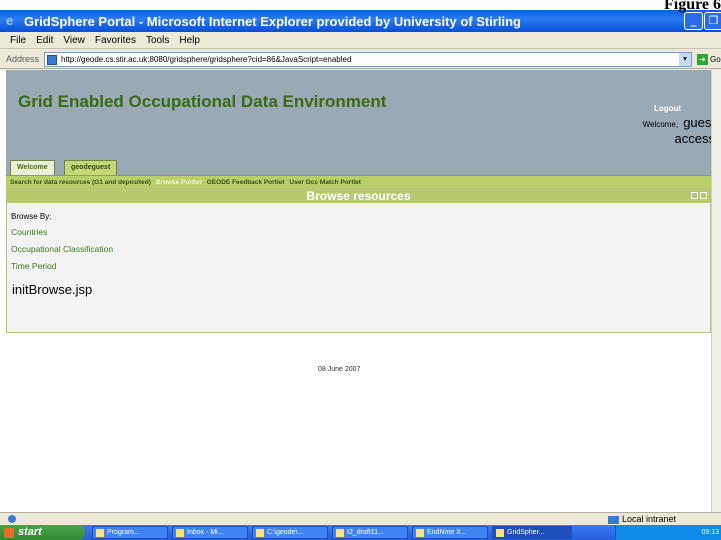  I want to click on figure-label: Figure 6, so click(692, 6).